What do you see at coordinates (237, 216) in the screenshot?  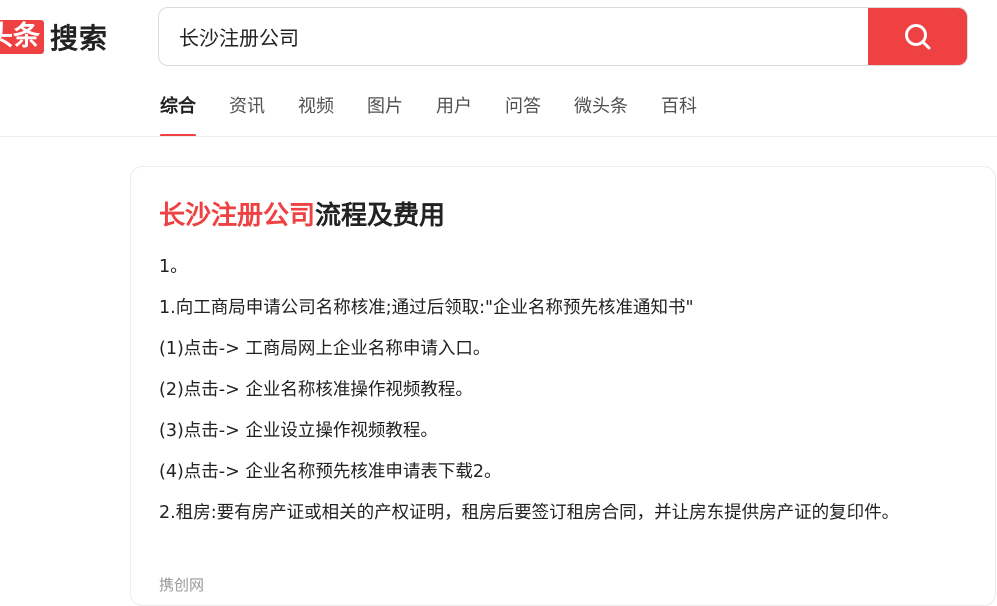 I see `result-title-highlight: 长沙注册公司` at bounding box center [237, 216].